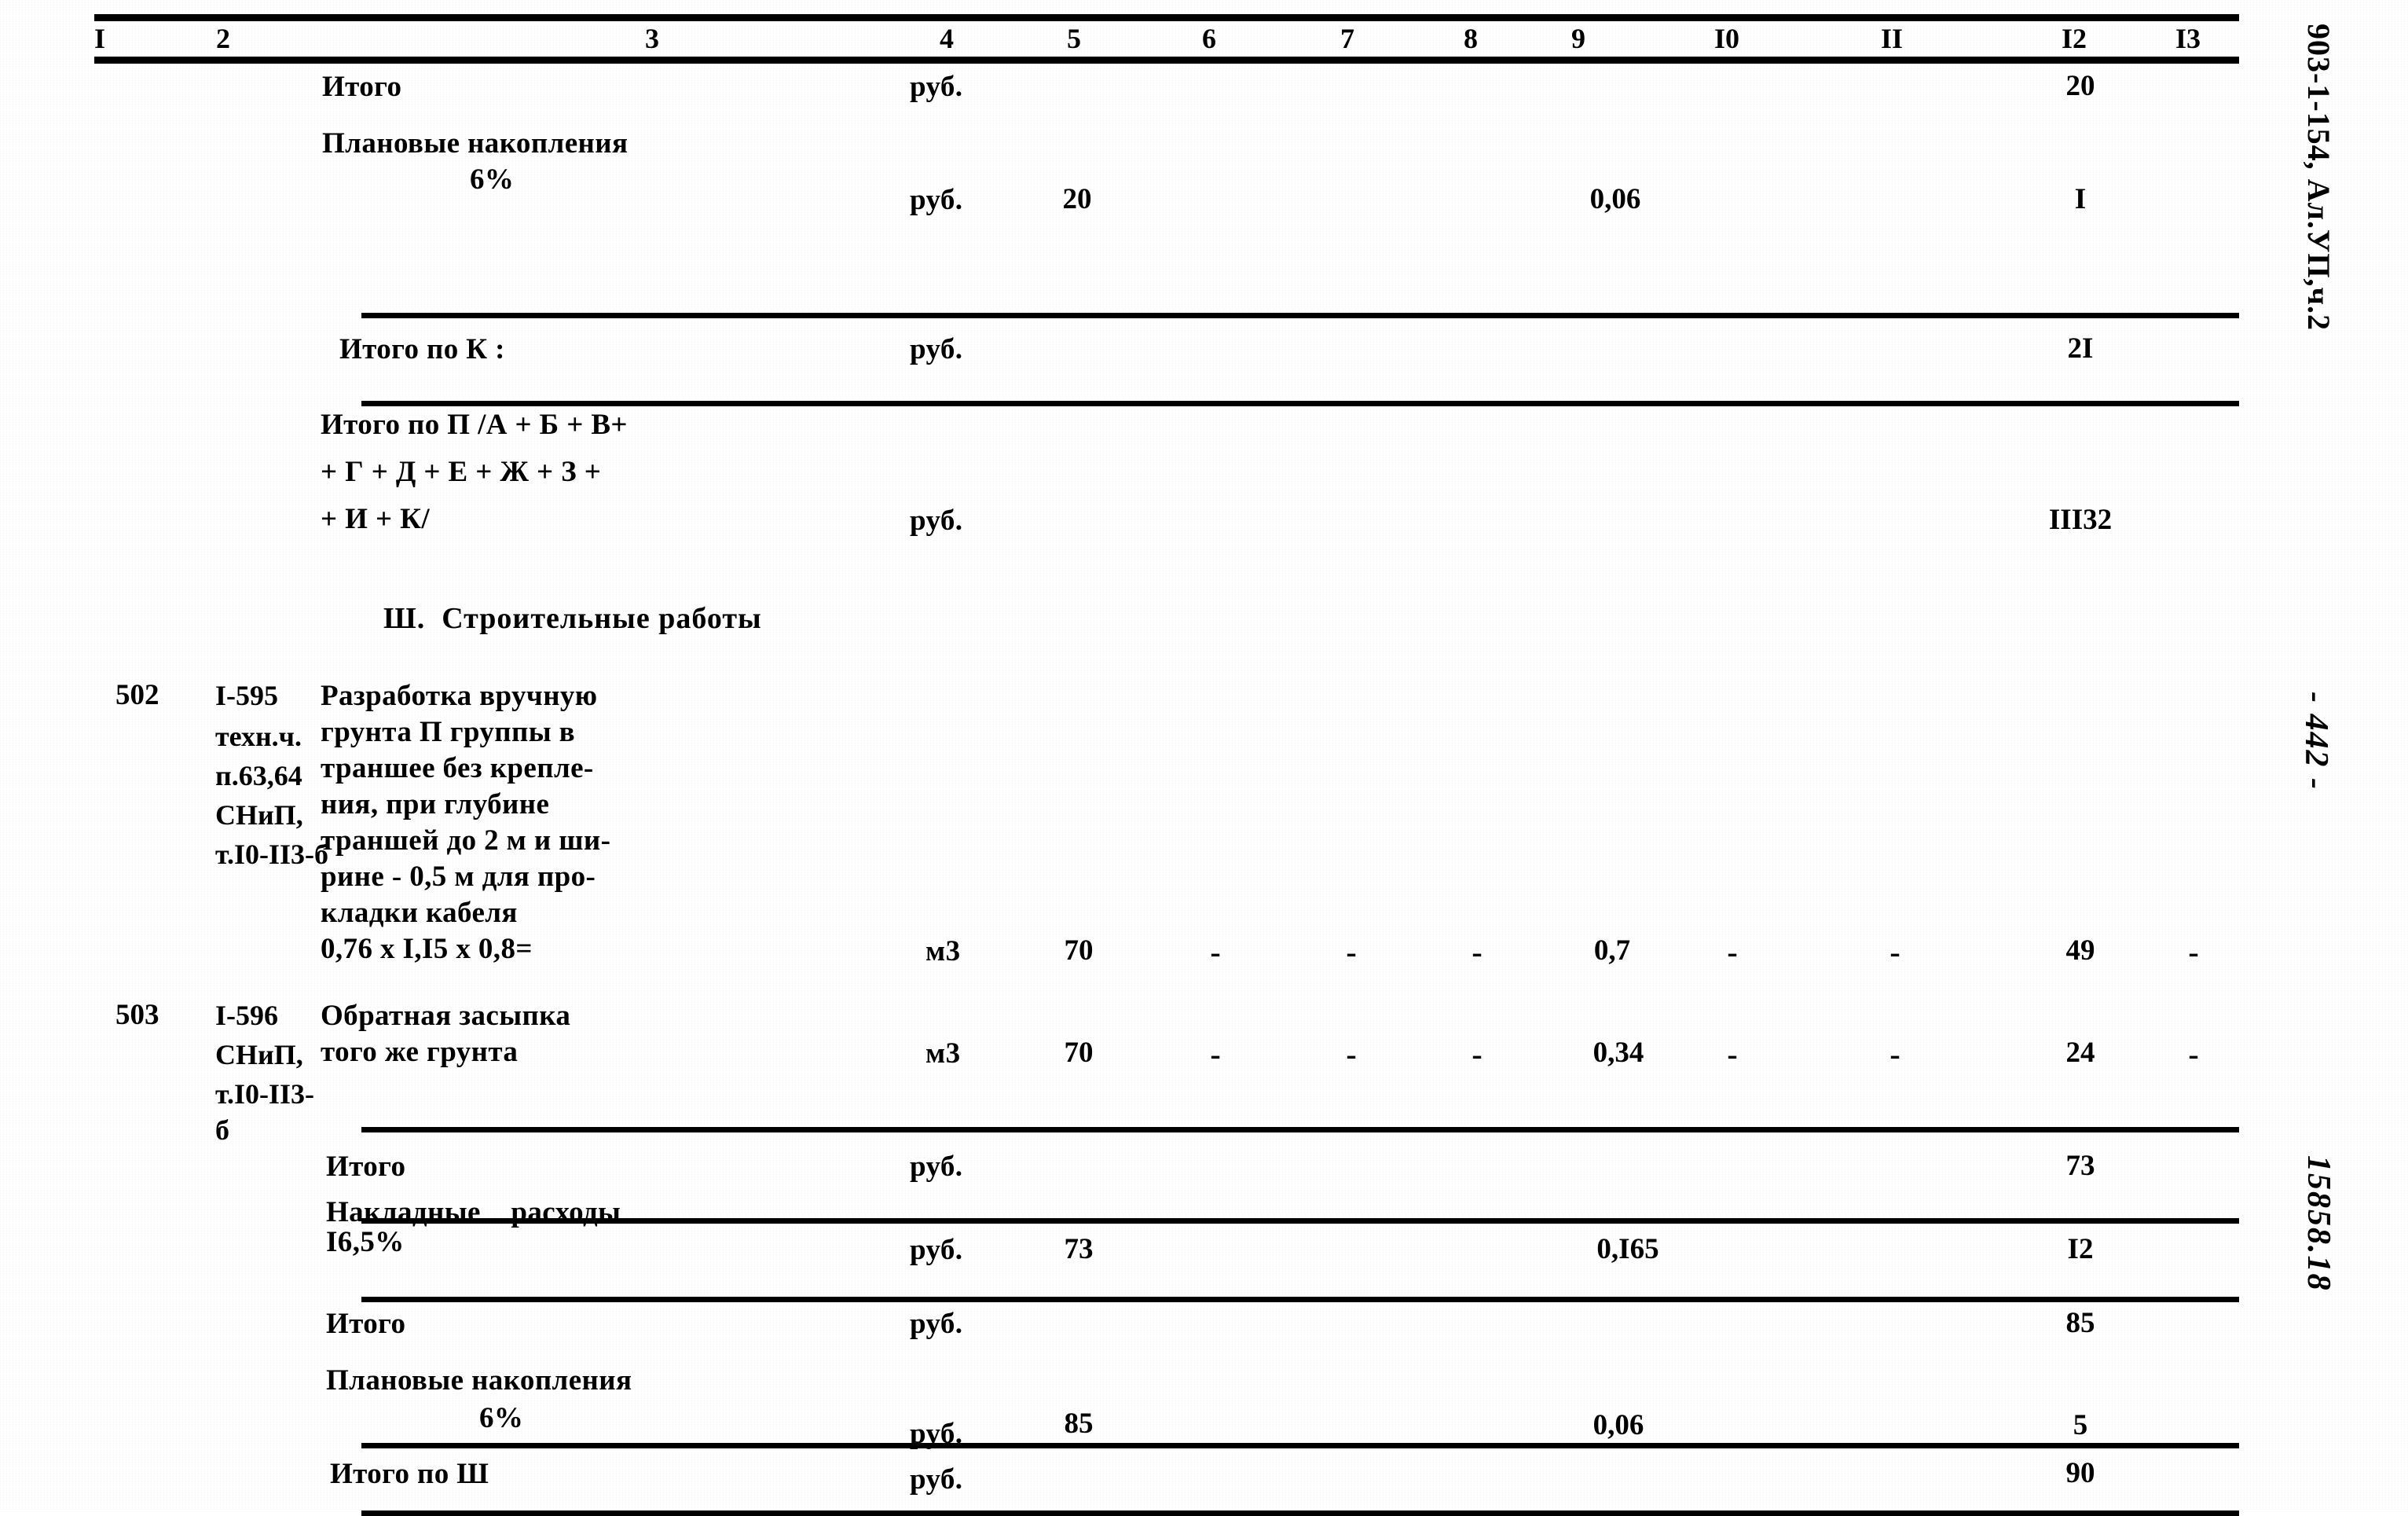  What do you see at coordinates (2188, 38) in the screenshot?
I see `column-header-13: I3` at bounding box center [2188, 38].